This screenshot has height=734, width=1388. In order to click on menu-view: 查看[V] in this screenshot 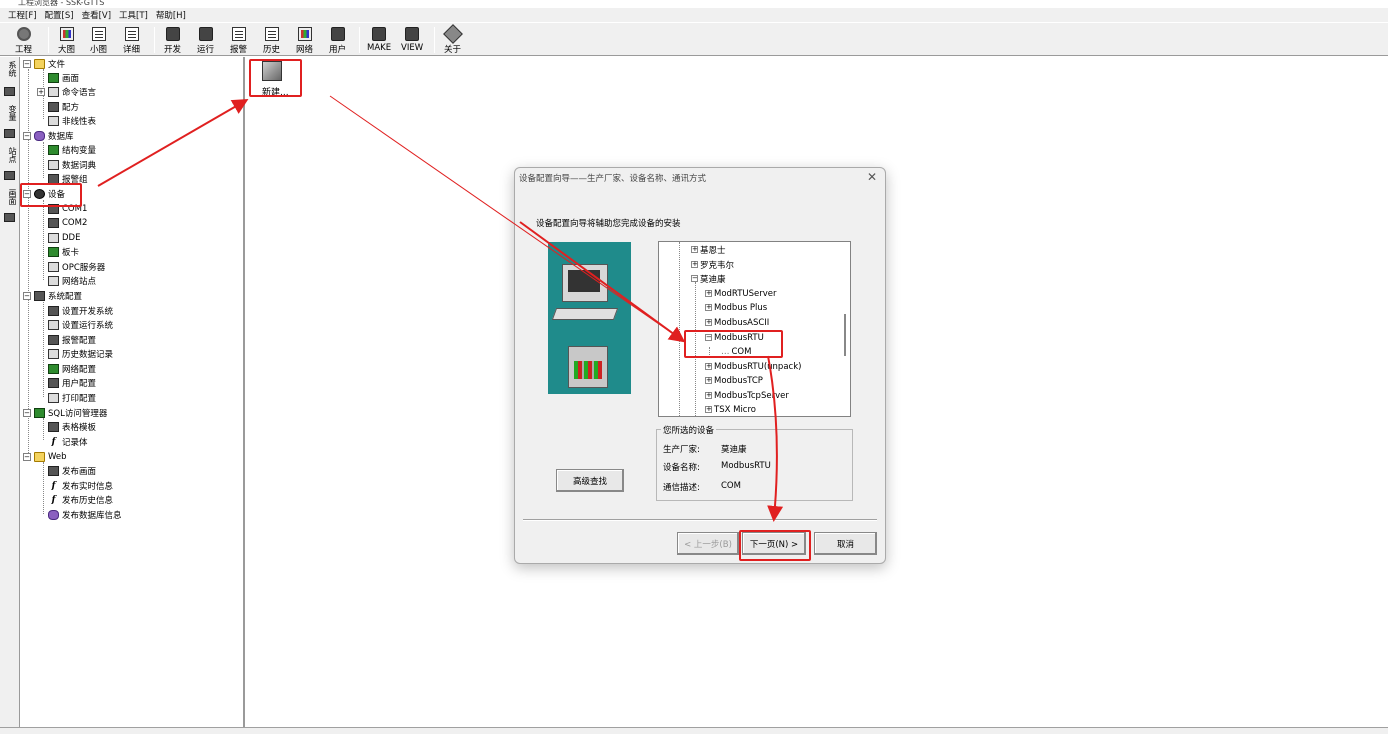, I will do `click(96, 15)`.